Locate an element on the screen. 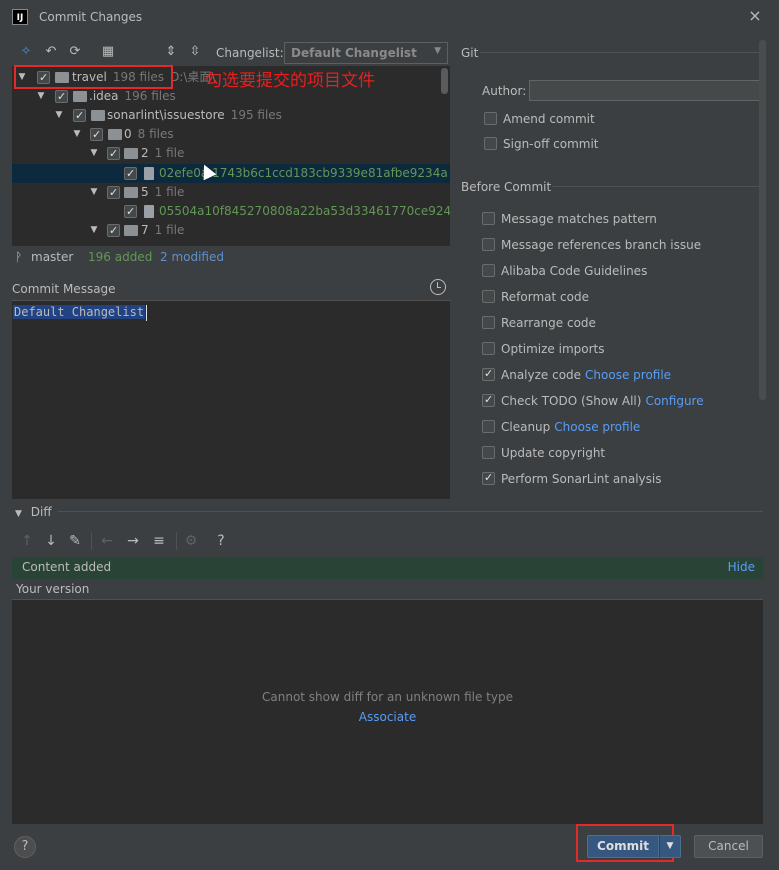 Image resolution: width=779 pixels, height=870 pixels. changelist-select: Default Changelist ▼ is located at coordinates (366, 53).